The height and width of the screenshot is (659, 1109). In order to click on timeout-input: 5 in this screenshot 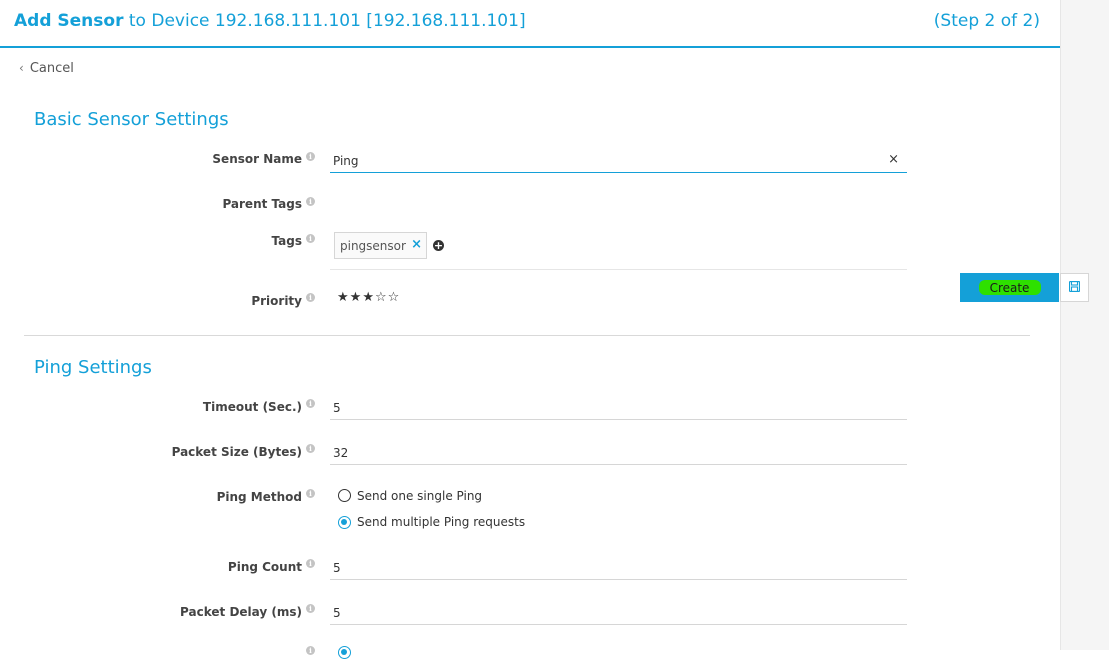, I will do `click(618, 408)`.